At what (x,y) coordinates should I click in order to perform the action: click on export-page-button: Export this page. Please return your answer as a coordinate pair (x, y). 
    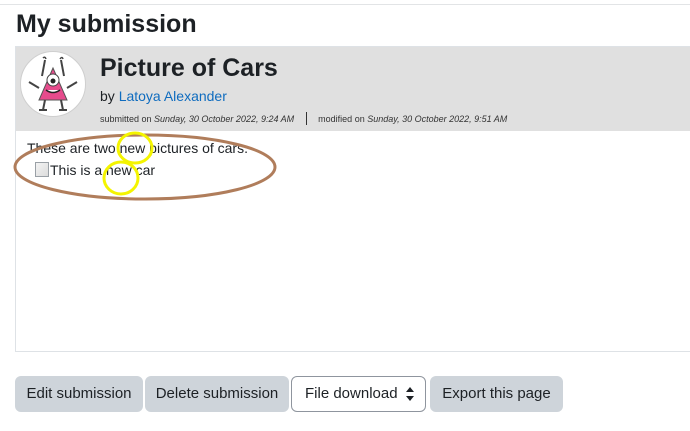
    Looking at the image, I should click on (496, 394).